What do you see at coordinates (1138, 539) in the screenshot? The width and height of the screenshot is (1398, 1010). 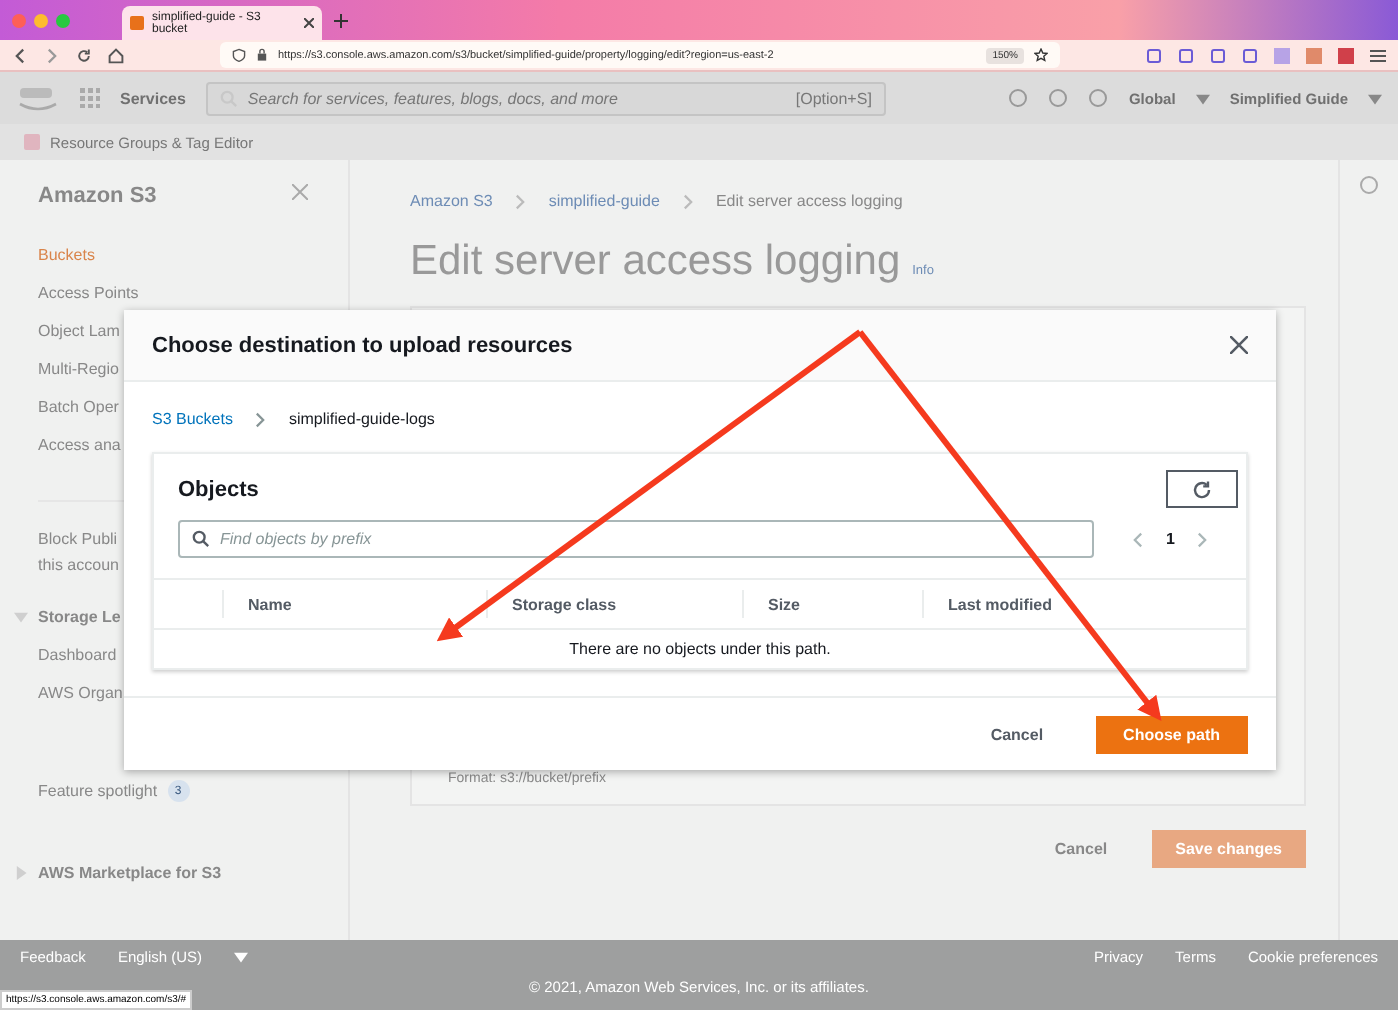 I see `previous-page-icon` at bounding box center [1138, 539].